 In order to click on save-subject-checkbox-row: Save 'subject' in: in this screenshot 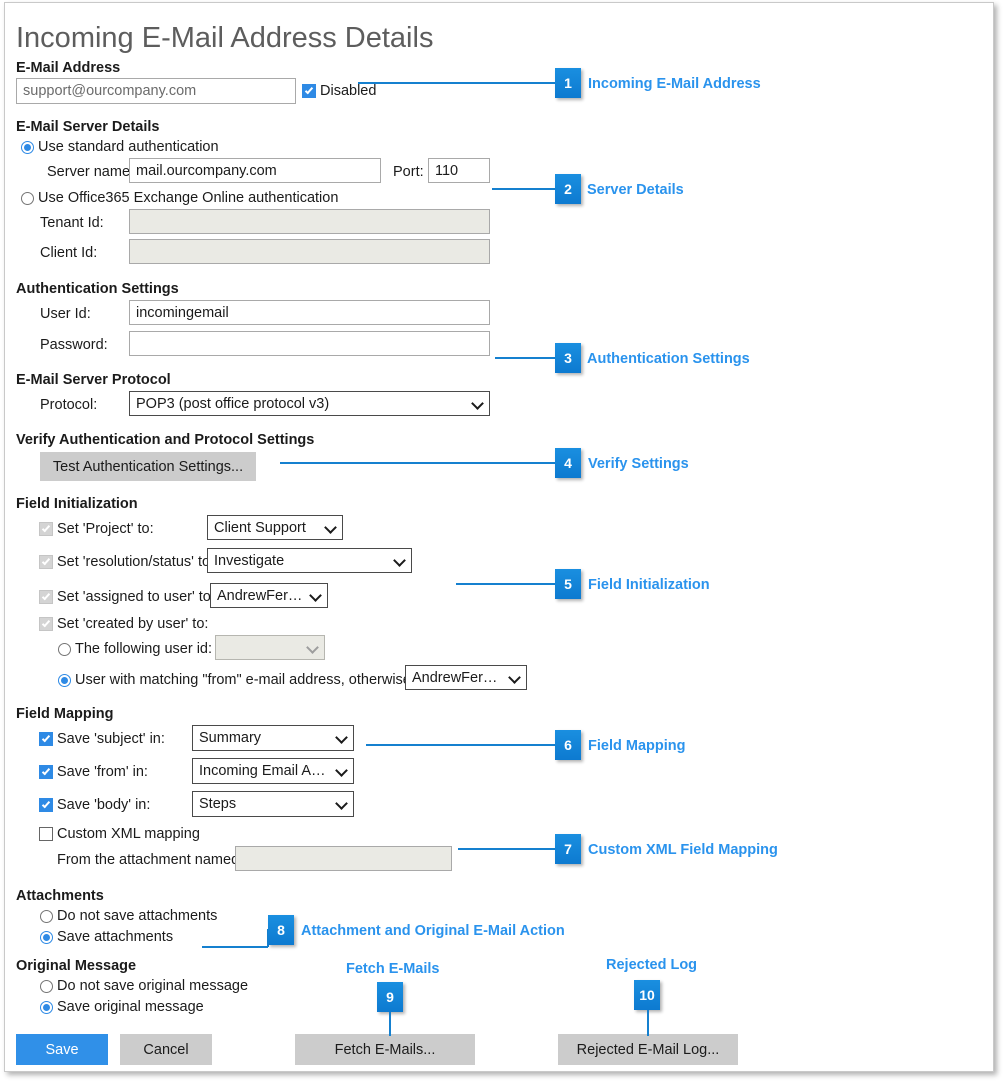, I will do `click(102, 739)`.